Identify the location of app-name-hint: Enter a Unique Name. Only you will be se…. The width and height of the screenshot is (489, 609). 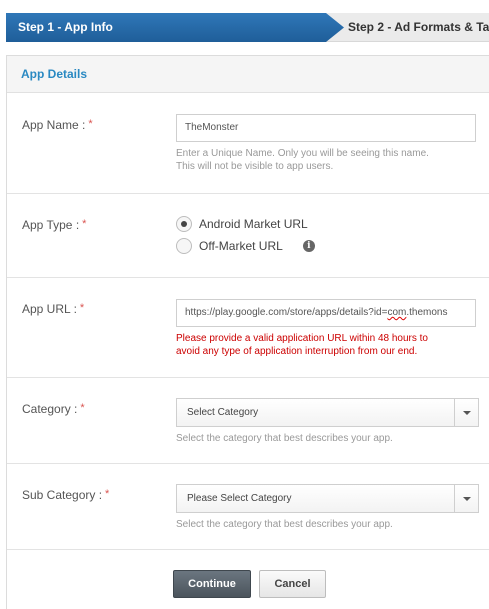
(302, 160).